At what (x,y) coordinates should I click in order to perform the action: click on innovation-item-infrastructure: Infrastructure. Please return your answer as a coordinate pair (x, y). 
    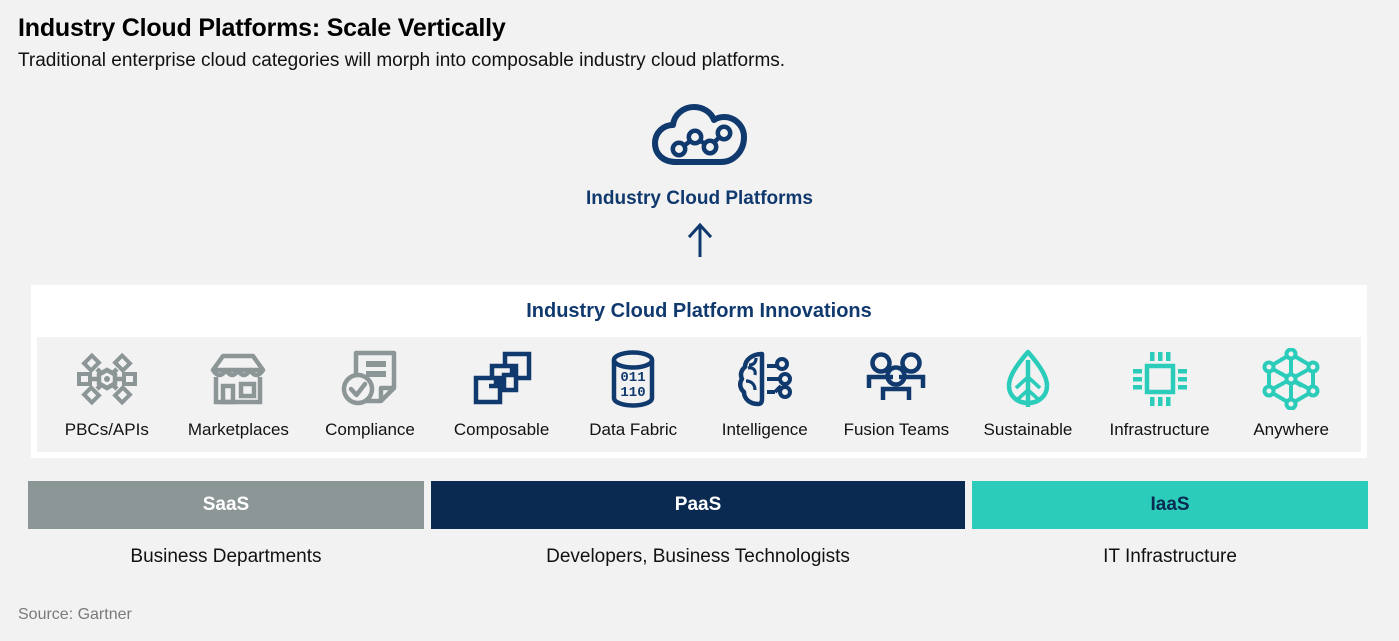
    Looking at the image, I should click on (1160, 393).